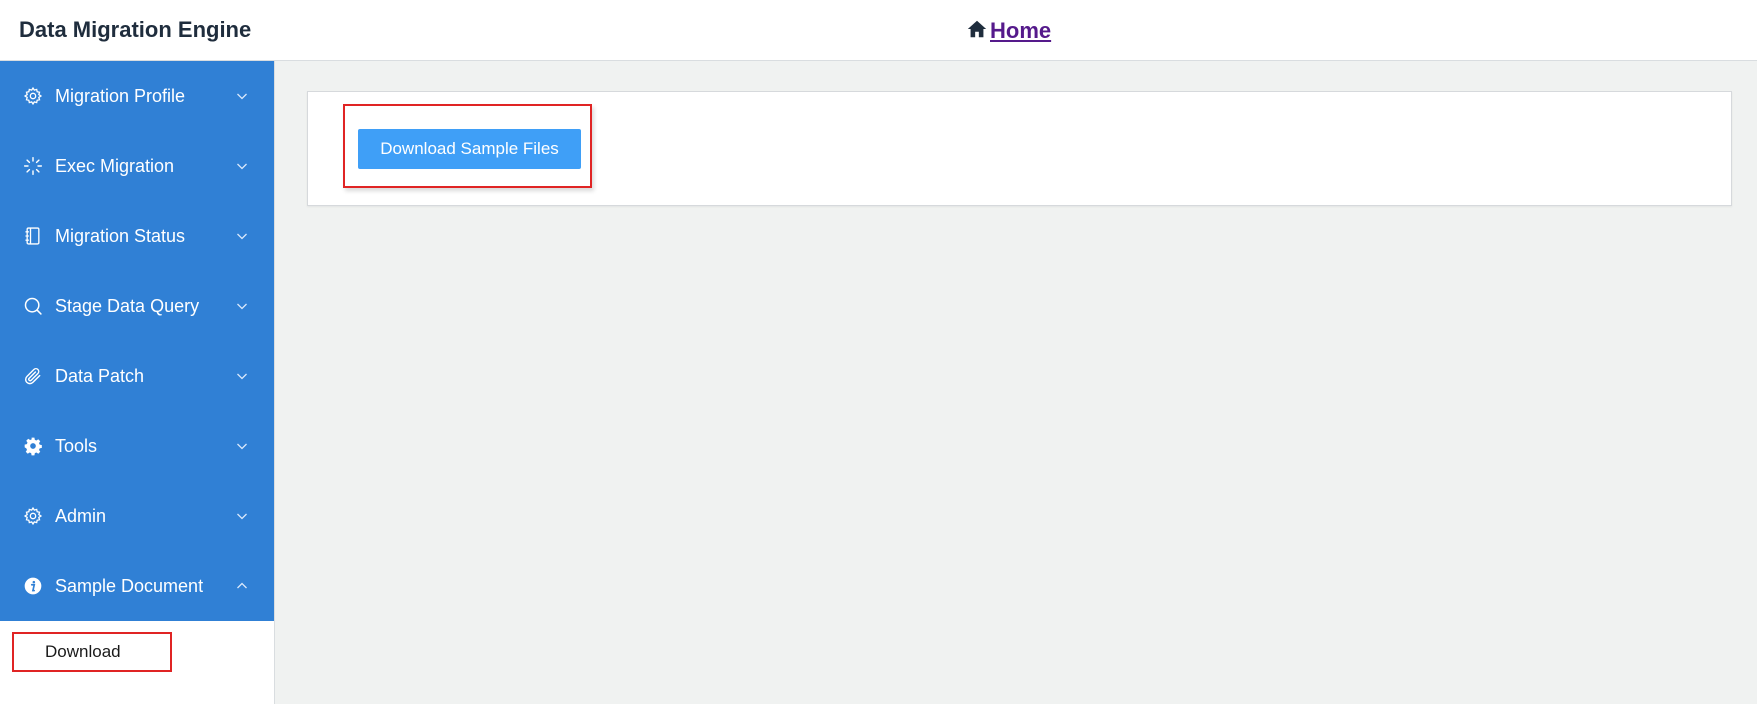 The width and height of the screenshot is (1757, 704). Describe the element at coordinates (76, 445) in the screenshot. I see `sidebar-item-label: Tools` at that location.